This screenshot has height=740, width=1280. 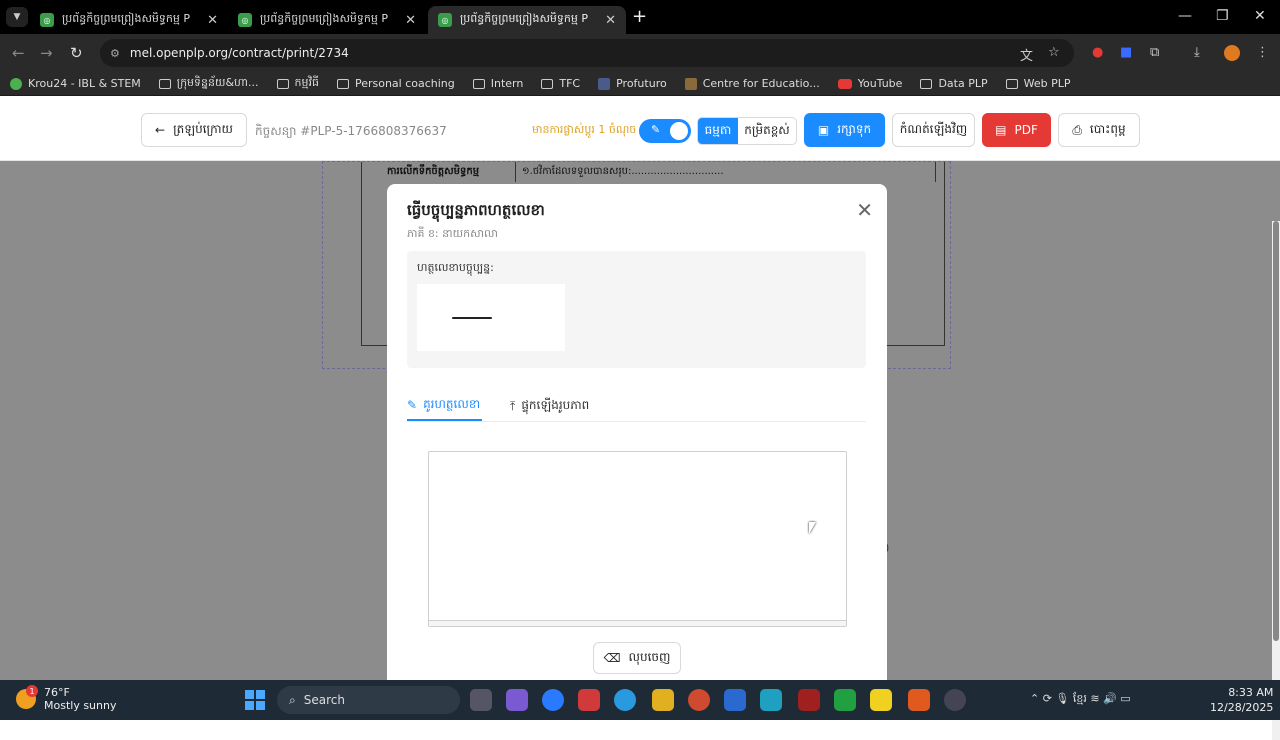 What do you see at coordinates (1251, 692) in the screenshot?
I see `clock-time: 8:33 AM` at bounding box center [1251, 692].